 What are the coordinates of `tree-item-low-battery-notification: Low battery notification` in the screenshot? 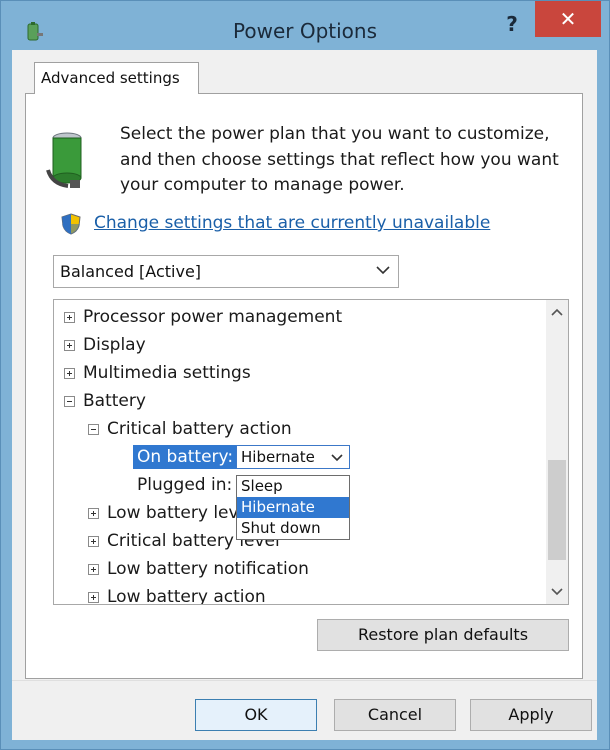 It's located at (198, 569).